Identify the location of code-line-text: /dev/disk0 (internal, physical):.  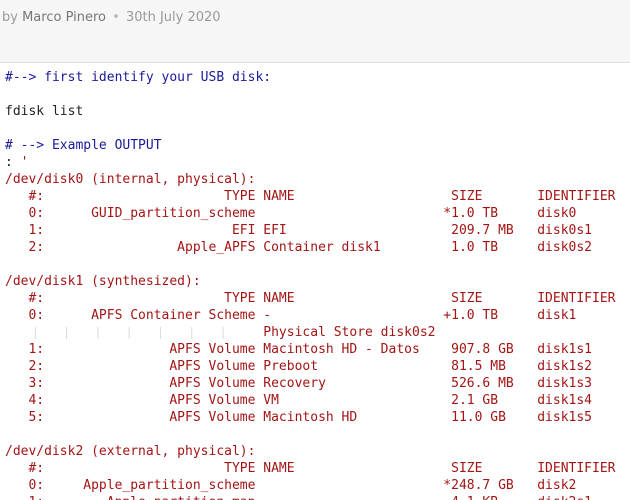
(130, 179).